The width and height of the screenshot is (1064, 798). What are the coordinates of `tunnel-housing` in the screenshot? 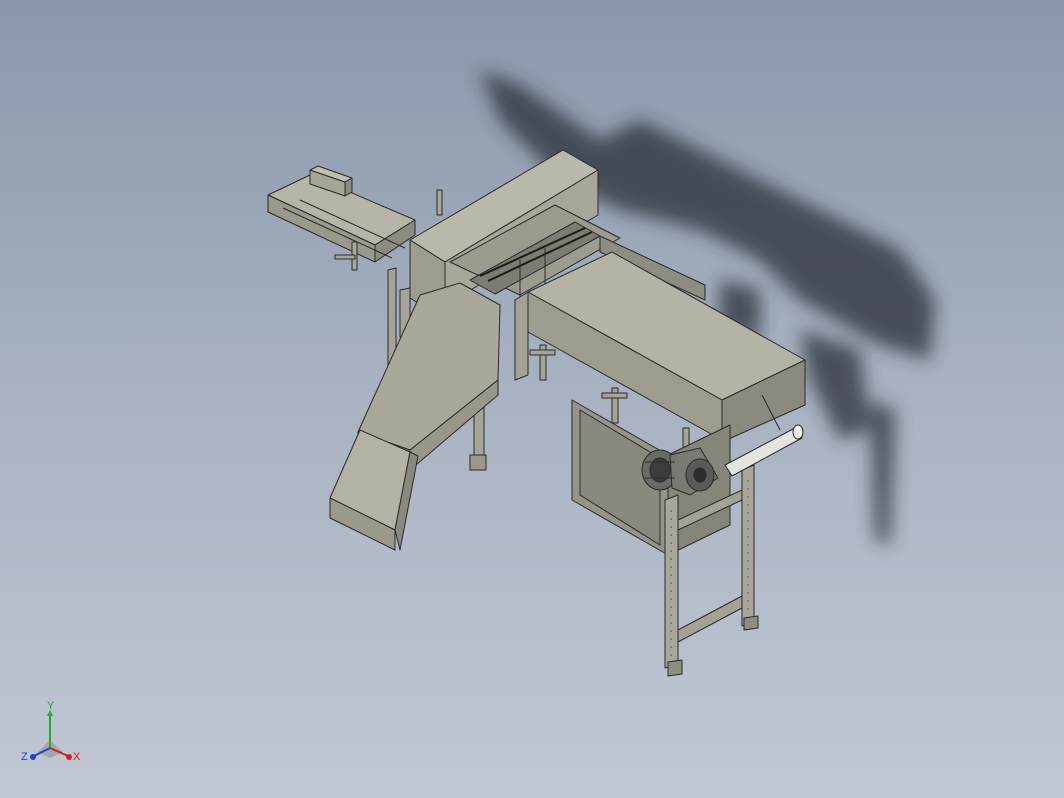 It's located at (660, 356).